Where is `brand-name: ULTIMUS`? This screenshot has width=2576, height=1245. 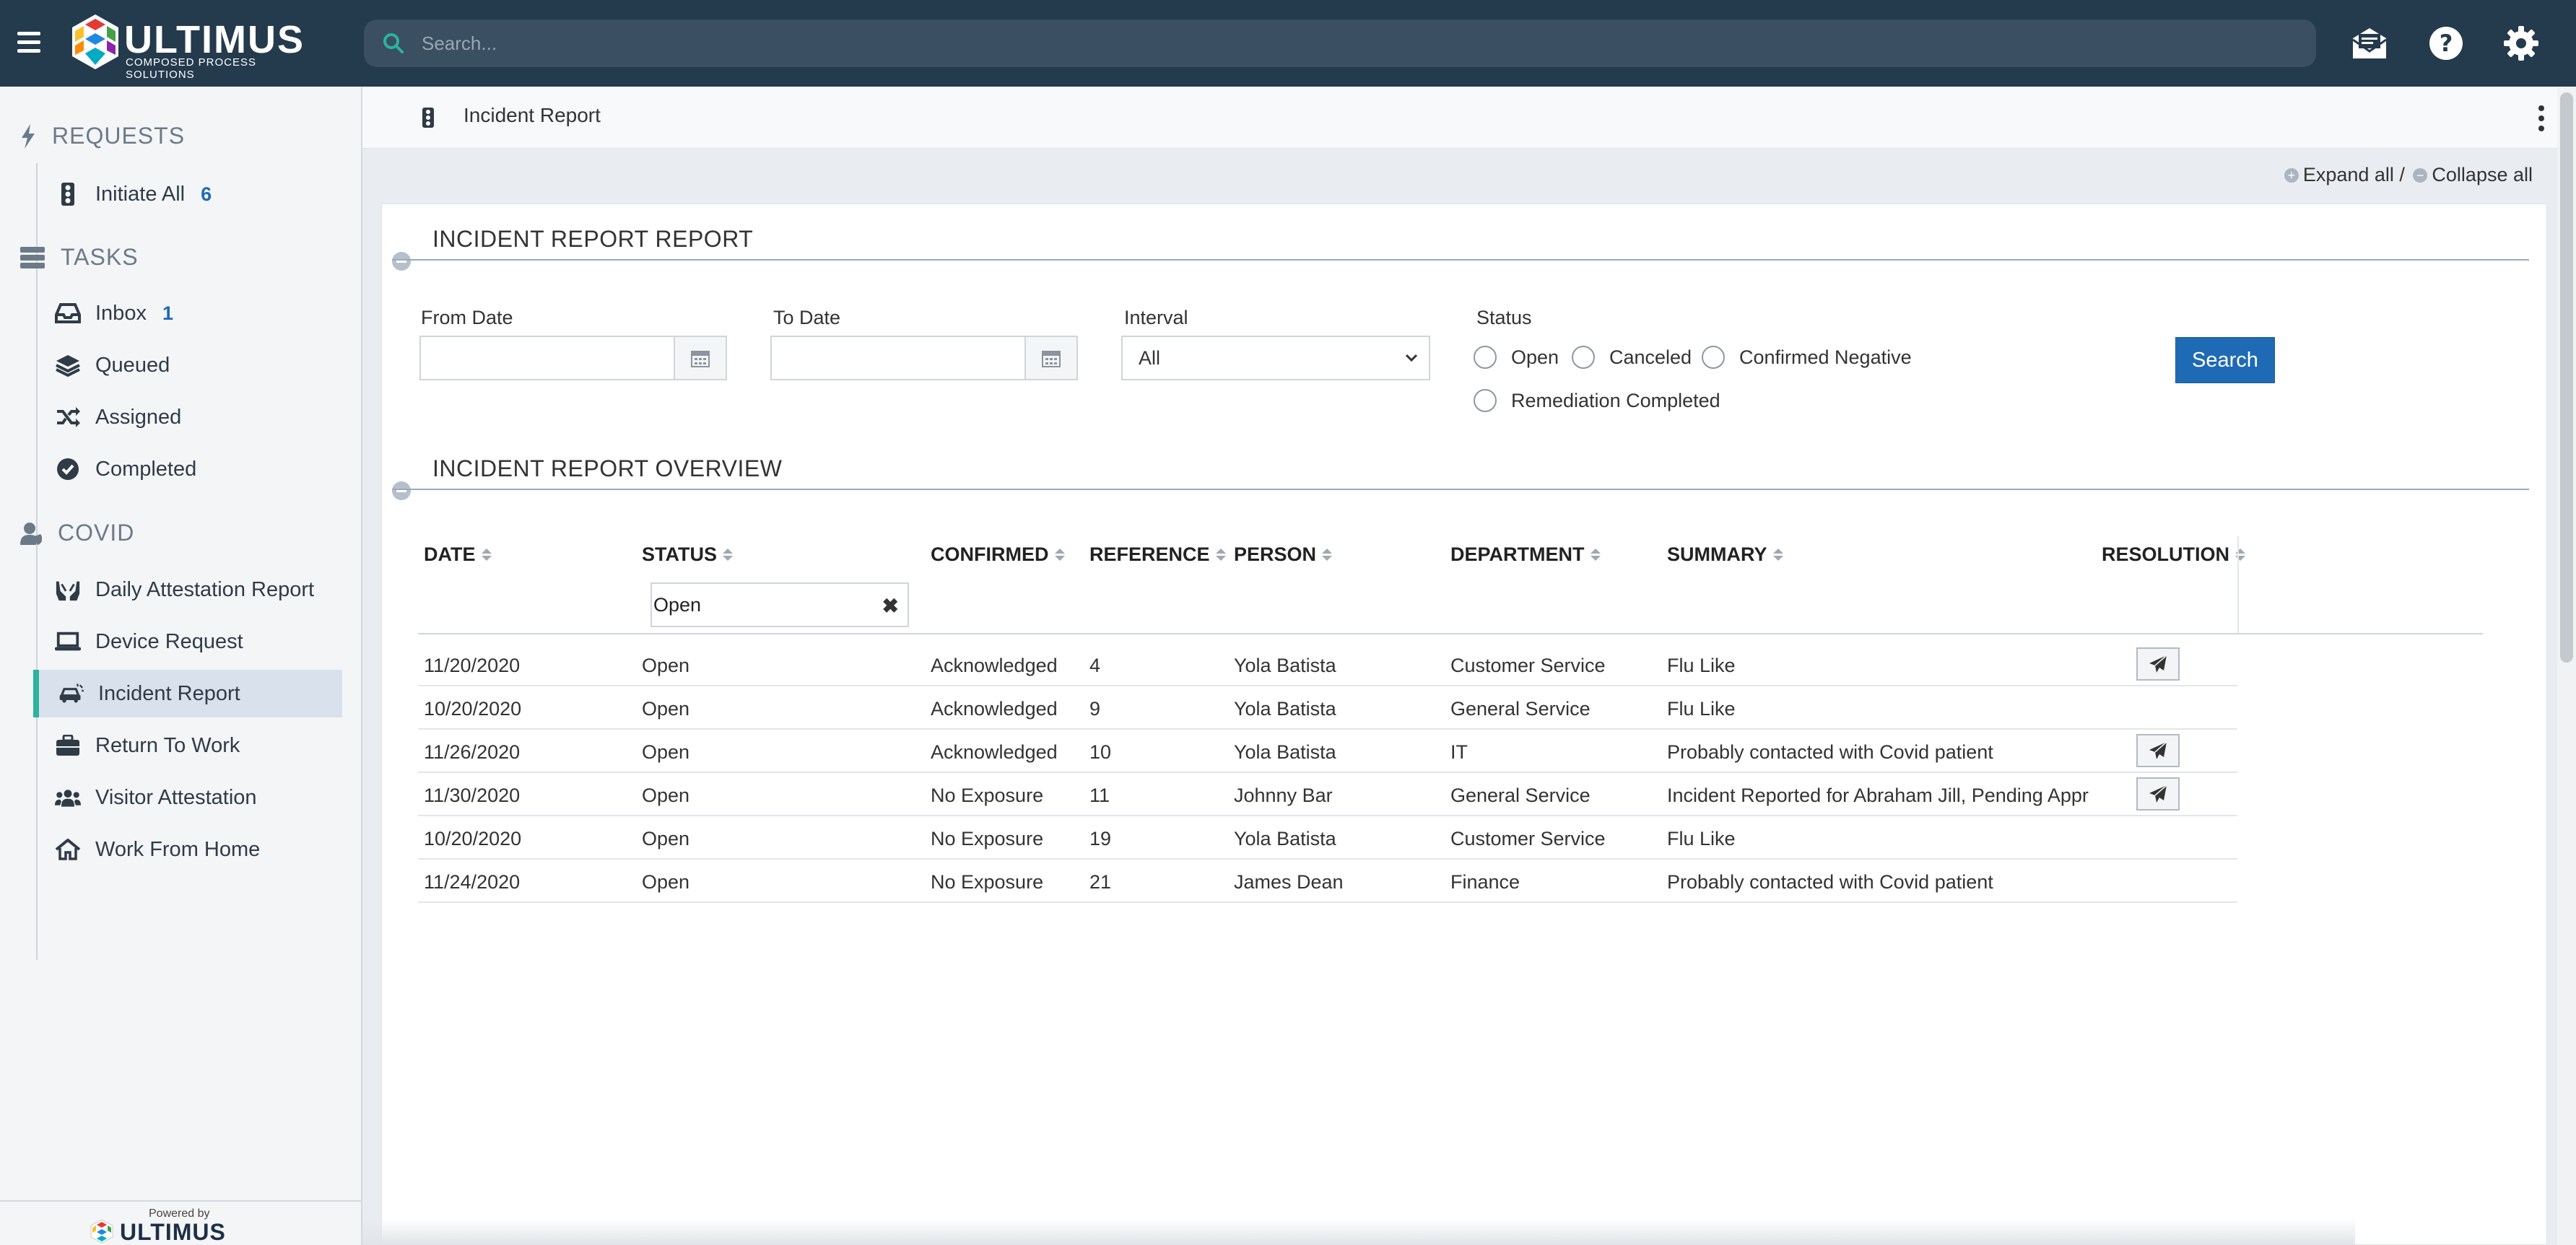 brand-name: ULTIMUS is located at coordinates (214, 39).